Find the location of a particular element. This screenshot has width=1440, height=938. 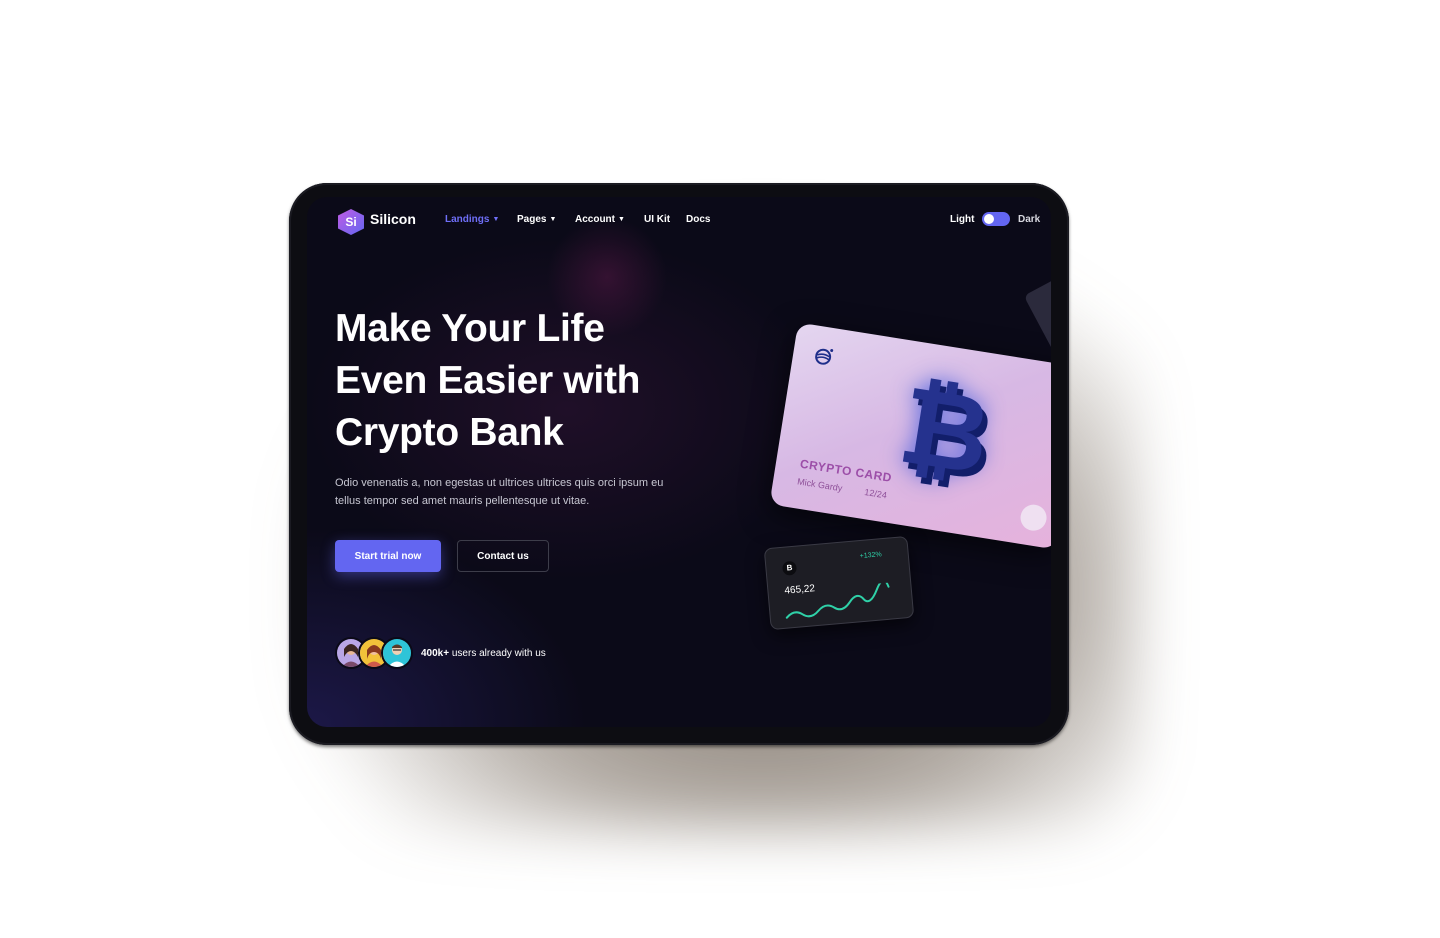

users-count-text: 400k+ users already with us is located at coordinates (483, 653).